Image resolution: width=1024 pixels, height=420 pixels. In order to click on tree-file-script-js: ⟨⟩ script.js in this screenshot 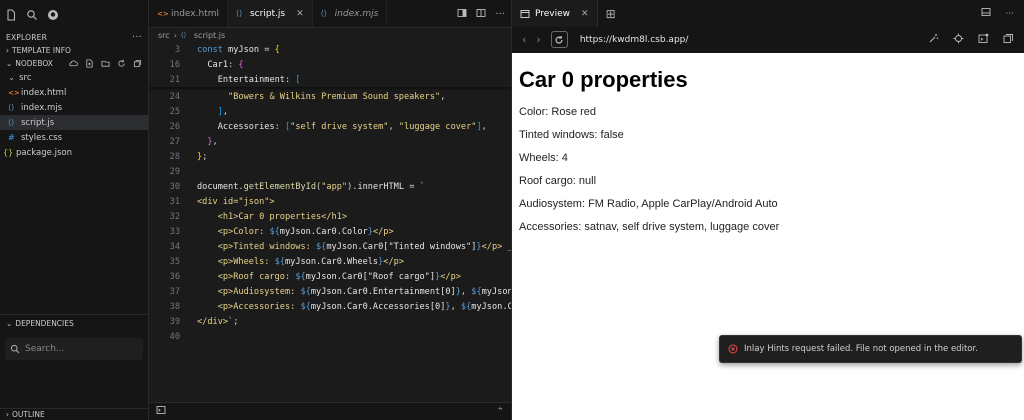, I will do `click(74, 122)`.